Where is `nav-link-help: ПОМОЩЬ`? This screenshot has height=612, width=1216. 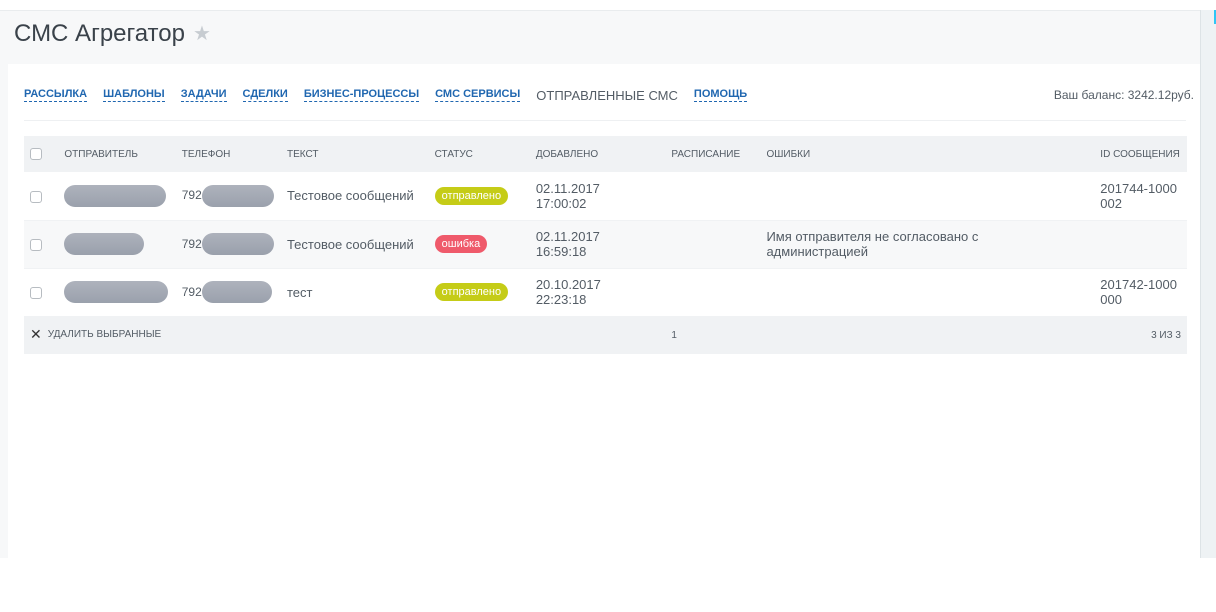
nav-link-help: ПОМОЩЬ is located at coordinates (720, 95).